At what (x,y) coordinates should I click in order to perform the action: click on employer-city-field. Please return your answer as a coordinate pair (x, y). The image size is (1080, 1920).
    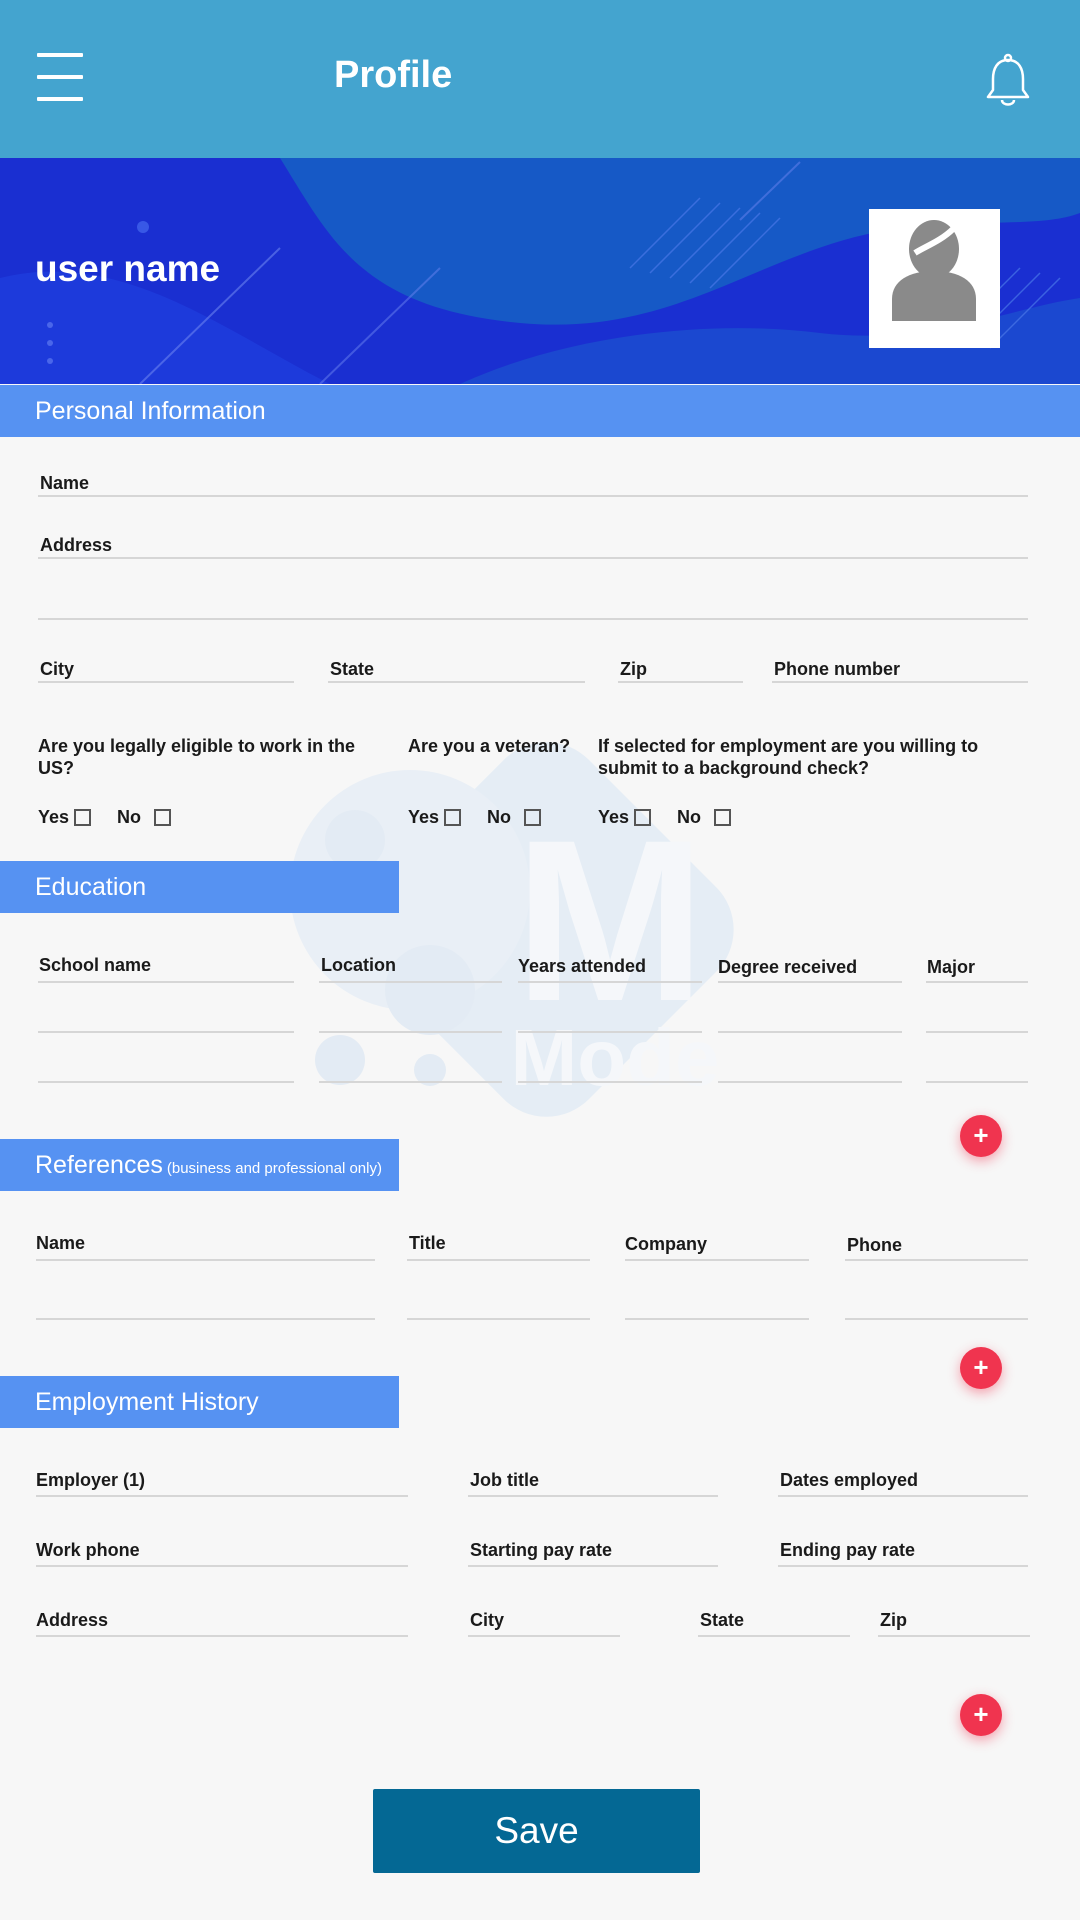
    Looking at the image, I should click on (544, 1636).